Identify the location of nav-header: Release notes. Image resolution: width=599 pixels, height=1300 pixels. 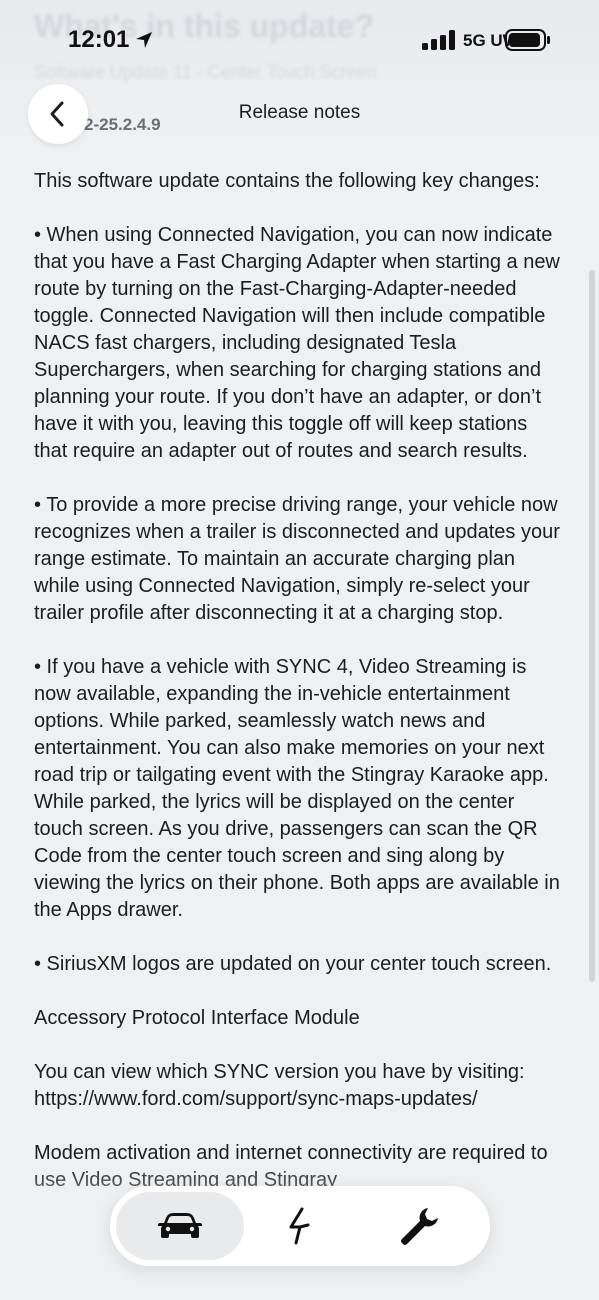
(299, 114).